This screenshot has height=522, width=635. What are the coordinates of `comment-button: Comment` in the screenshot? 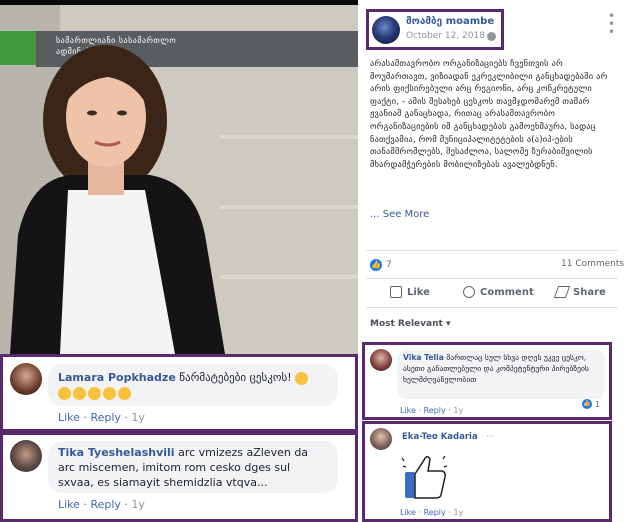 It's located at (498, 292).